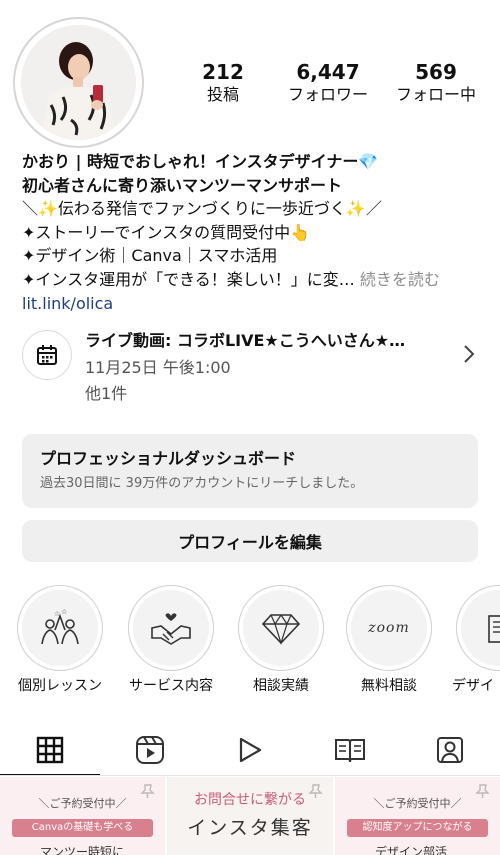 This screenshot has width=500, height=855. Describe the element at coordinates (435, 94) in the screenshot. I see `following-label: フォロー中` at that location.